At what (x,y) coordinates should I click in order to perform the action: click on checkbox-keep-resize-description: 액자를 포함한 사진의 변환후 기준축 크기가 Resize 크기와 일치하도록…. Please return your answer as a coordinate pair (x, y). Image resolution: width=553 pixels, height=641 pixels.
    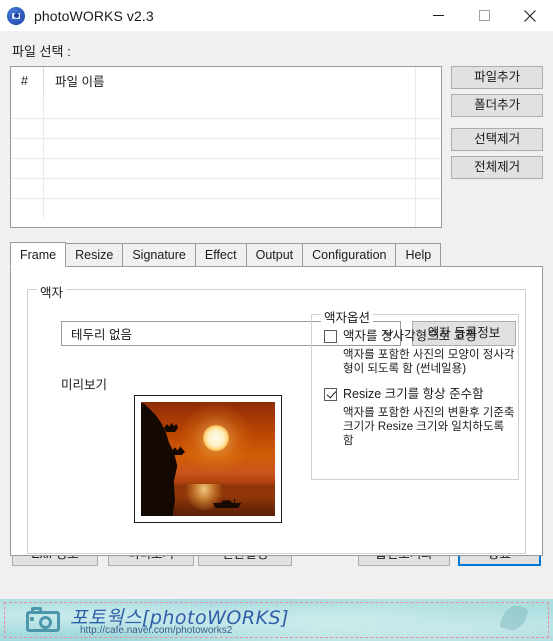
    Looking at the image, I should click on (429, 427).